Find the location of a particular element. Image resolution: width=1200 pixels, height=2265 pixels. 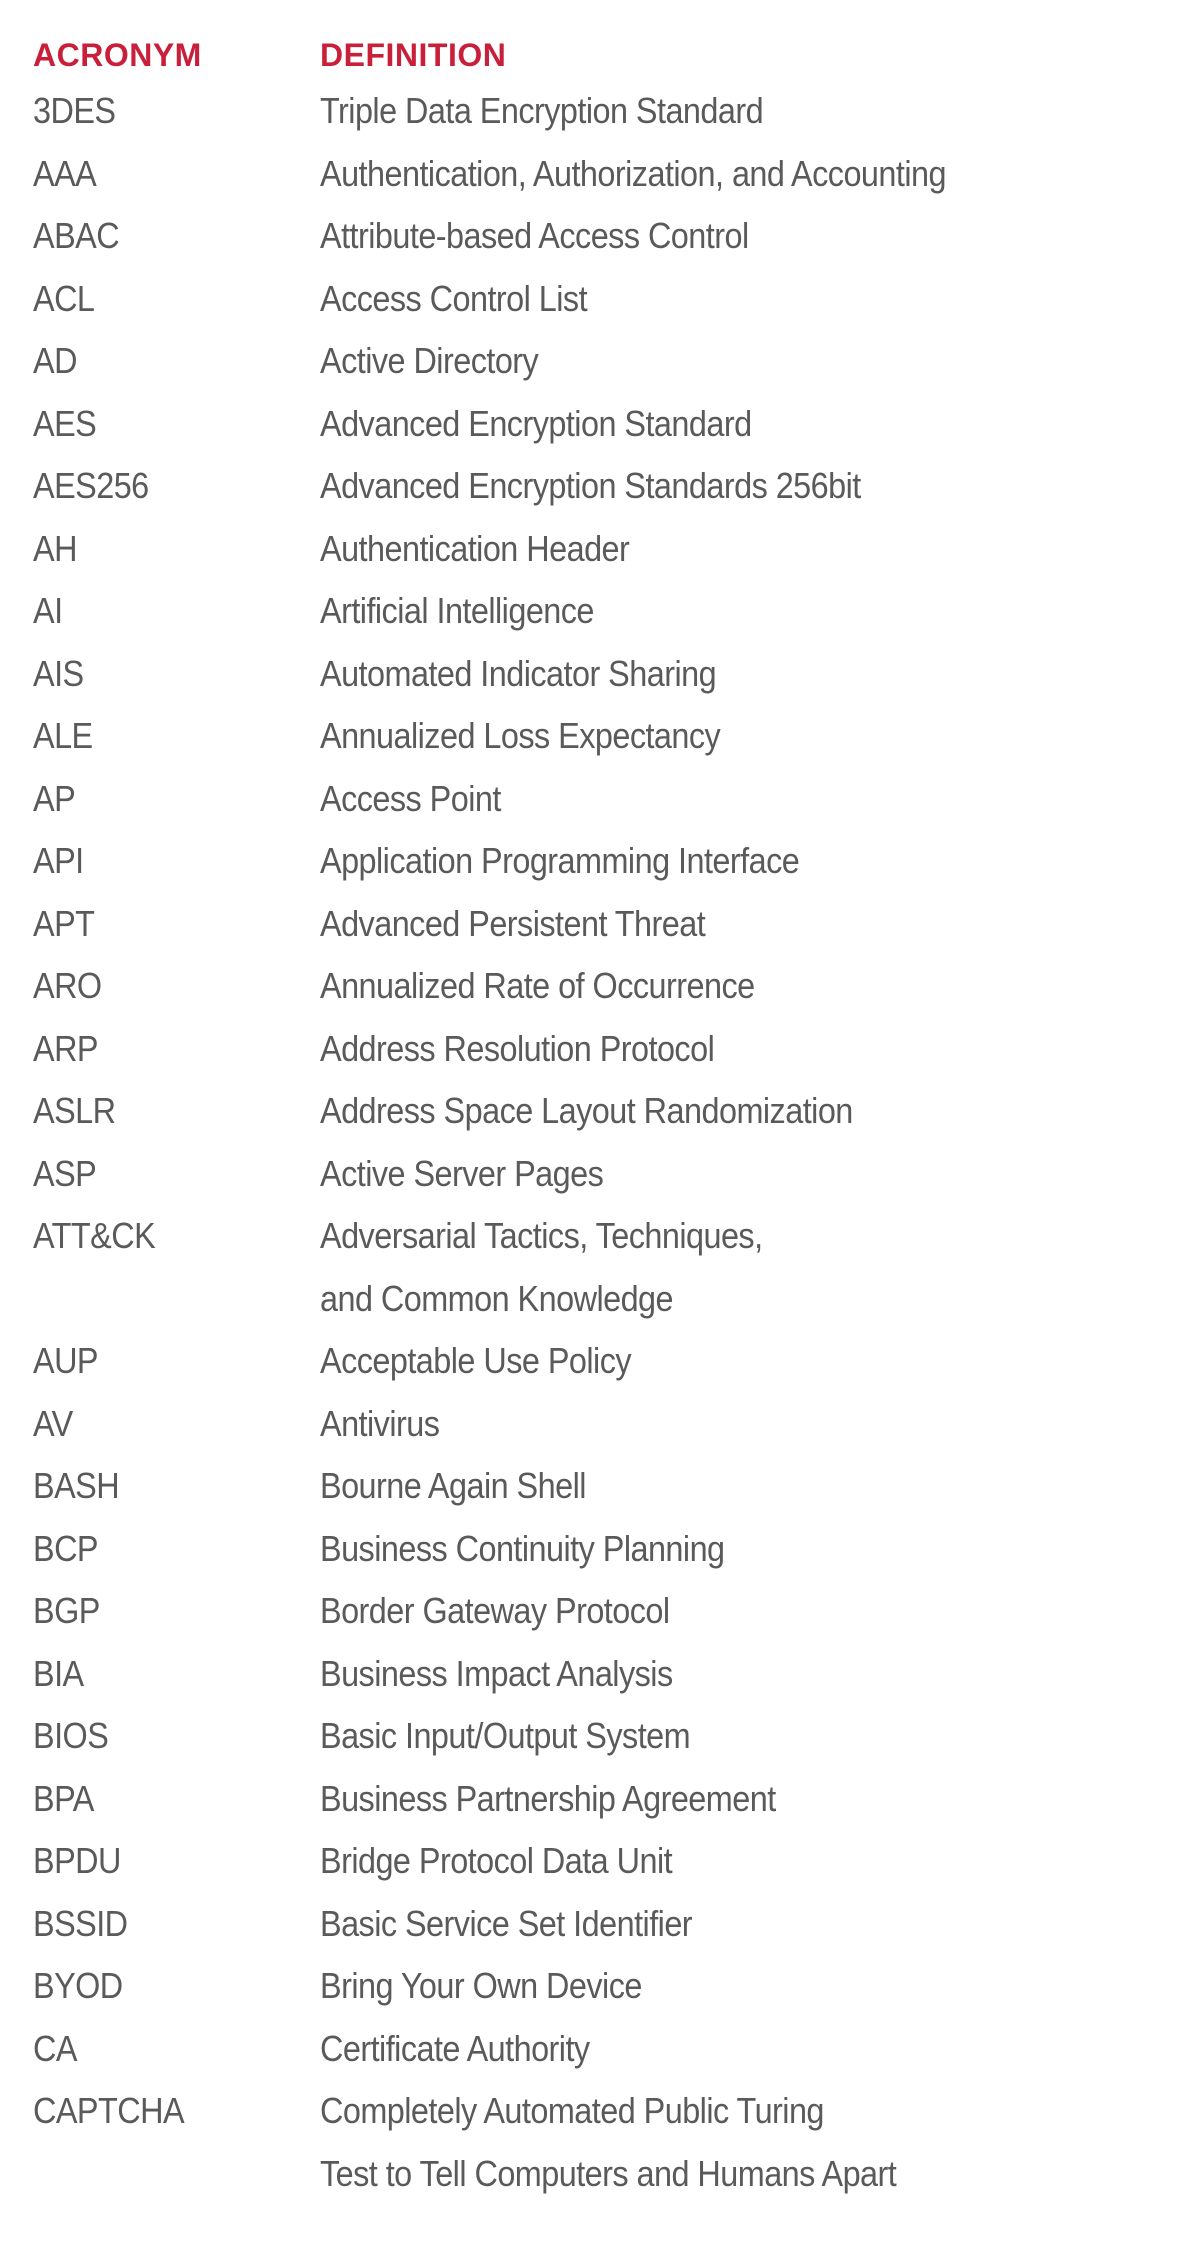

definition-cell: Artificial Intelligence is located at coordinates (716, 611).